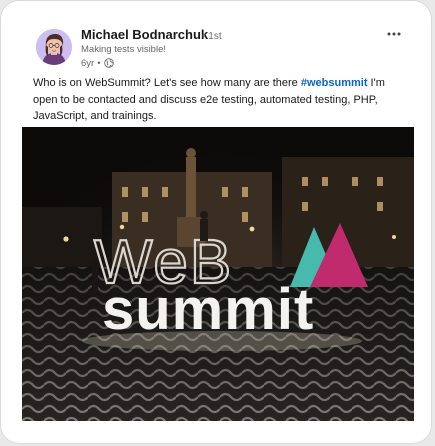  I want to click on avatar, so click(54, 47).